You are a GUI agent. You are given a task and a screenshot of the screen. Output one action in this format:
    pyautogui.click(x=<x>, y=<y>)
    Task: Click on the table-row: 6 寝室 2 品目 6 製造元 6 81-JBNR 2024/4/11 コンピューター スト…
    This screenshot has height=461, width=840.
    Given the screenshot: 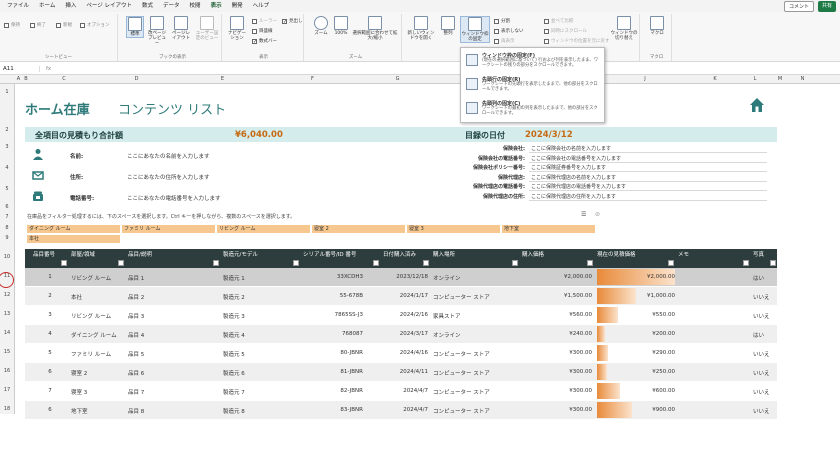 What is the action you would take?
    pyautogui.click(x=401, y=372)
    